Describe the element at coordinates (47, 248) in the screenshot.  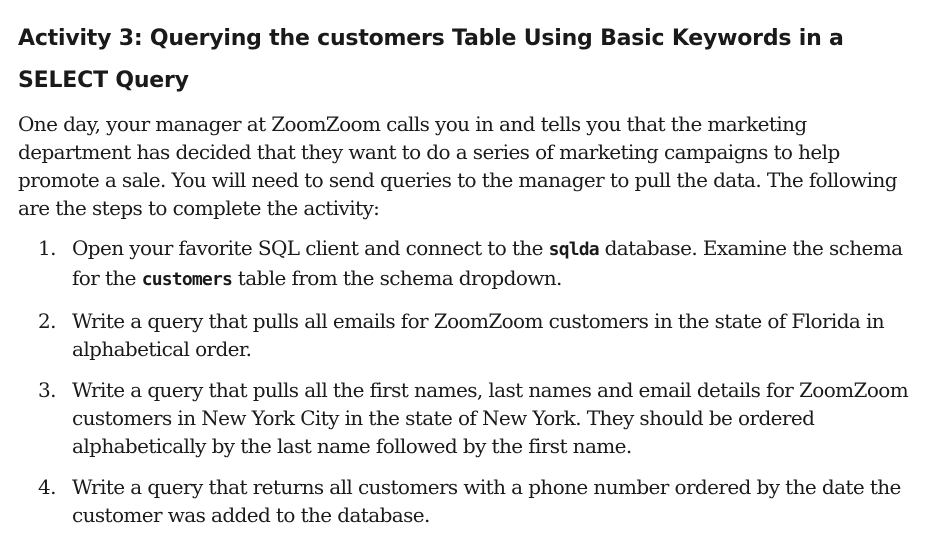
I see `step-number: 1.` at that location.